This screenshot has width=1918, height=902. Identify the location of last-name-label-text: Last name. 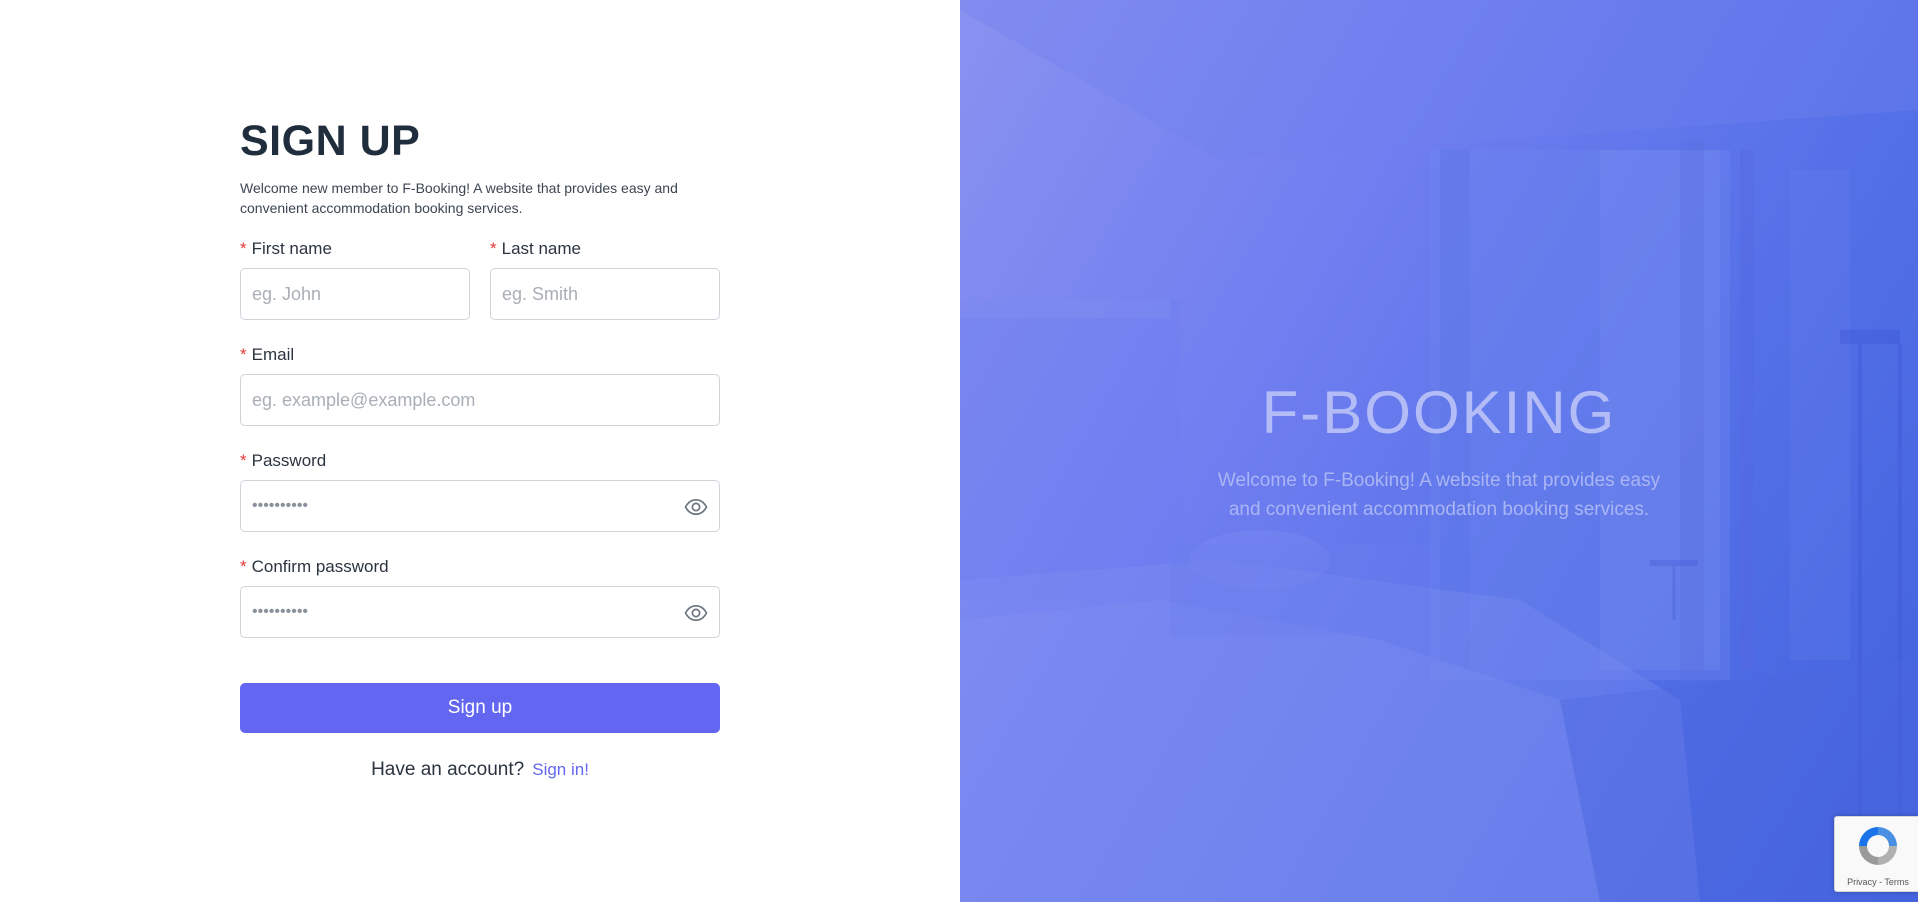
(541, 248).